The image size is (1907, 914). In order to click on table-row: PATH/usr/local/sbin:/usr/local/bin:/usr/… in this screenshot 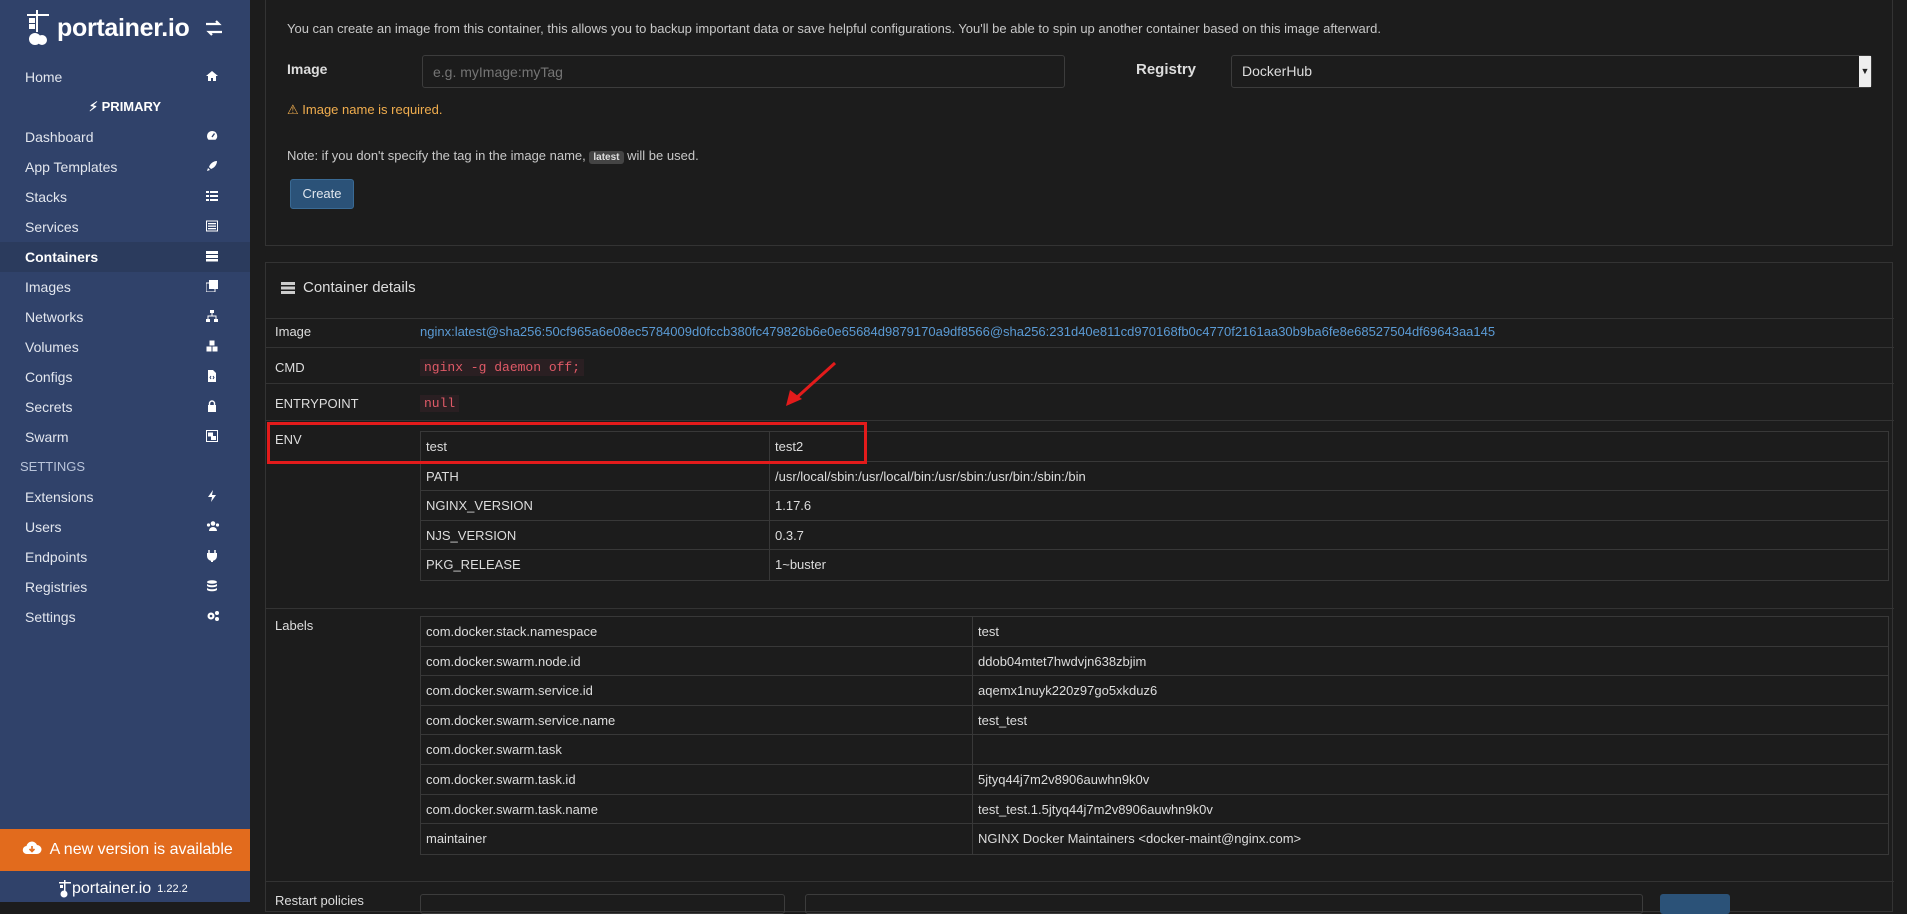, I will do `click(1154, 476)`.